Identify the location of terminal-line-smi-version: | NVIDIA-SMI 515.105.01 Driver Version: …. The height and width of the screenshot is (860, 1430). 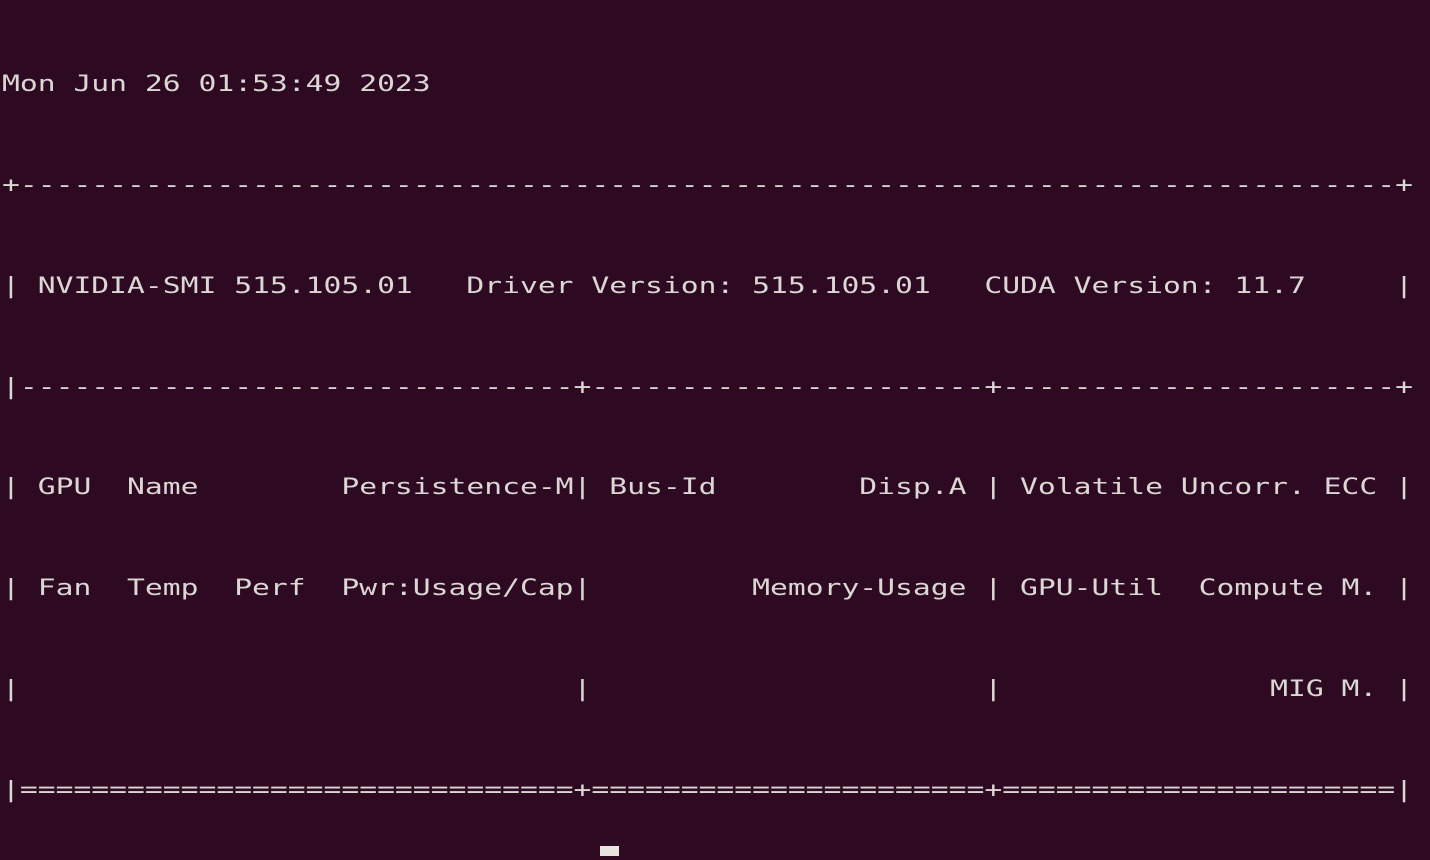
(707, 285).